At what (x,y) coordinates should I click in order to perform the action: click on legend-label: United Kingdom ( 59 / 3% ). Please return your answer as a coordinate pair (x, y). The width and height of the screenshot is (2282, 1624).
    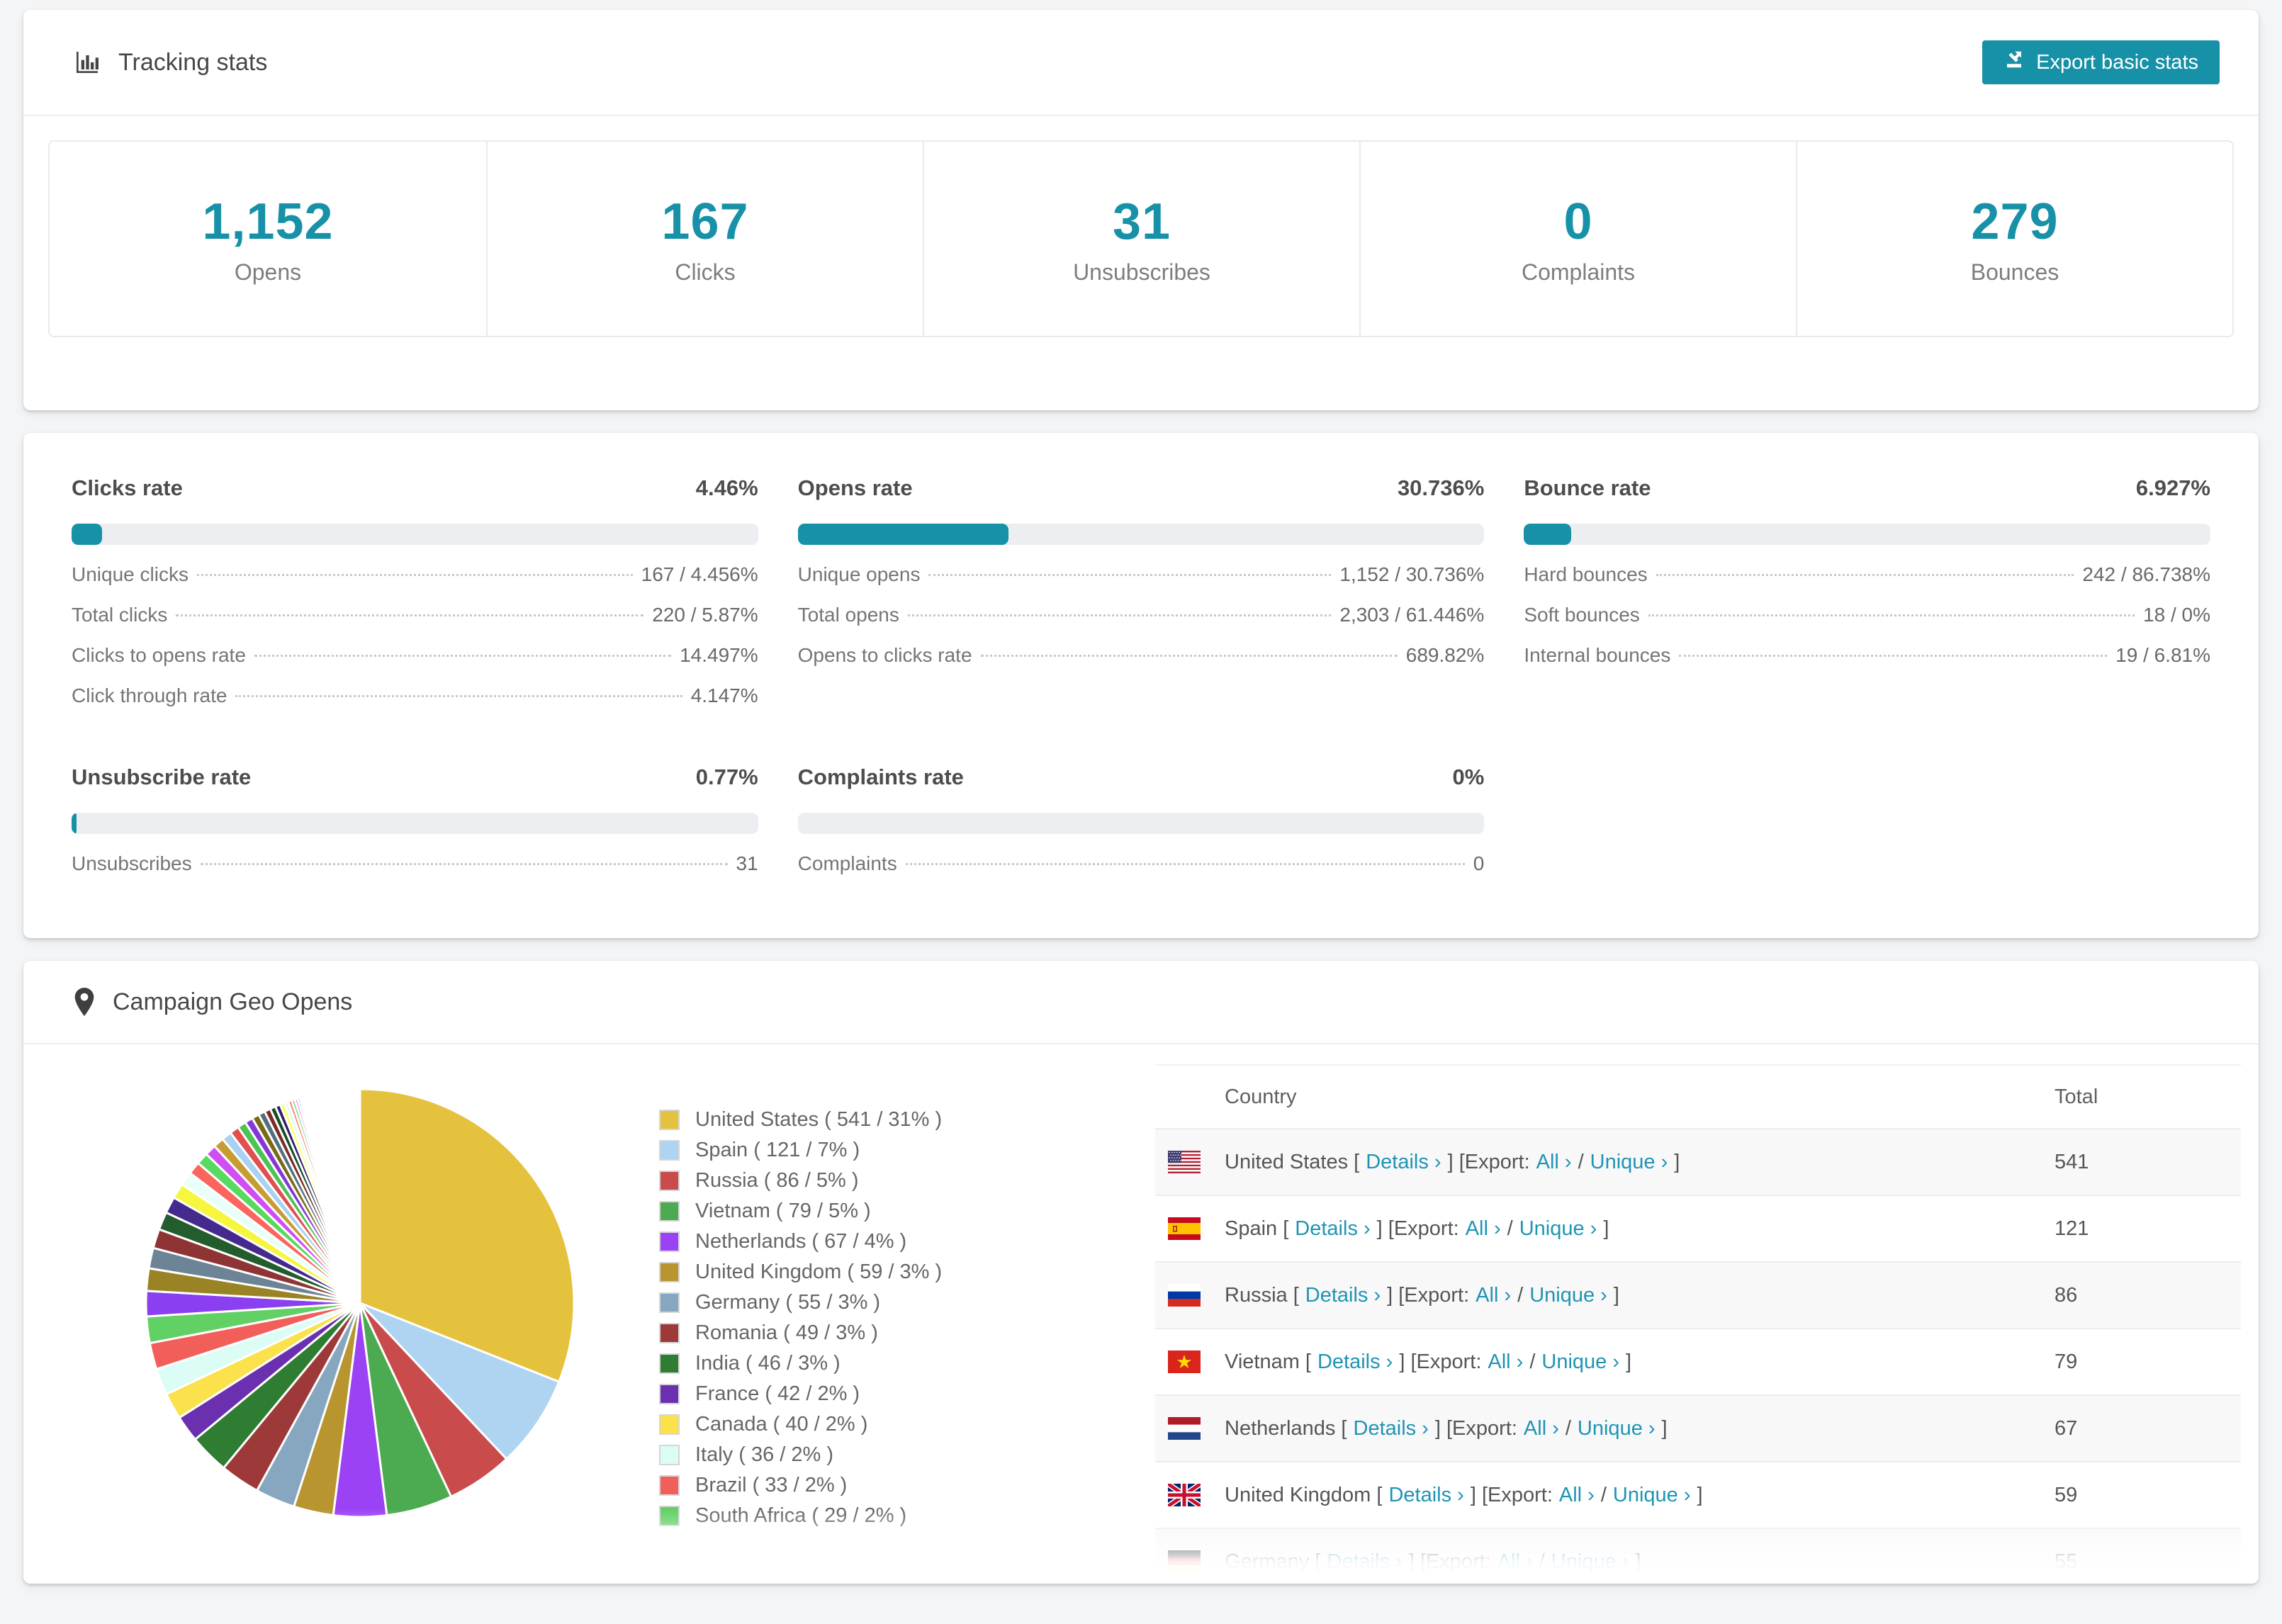
    Looking at the image, I should click on (819, 1272).